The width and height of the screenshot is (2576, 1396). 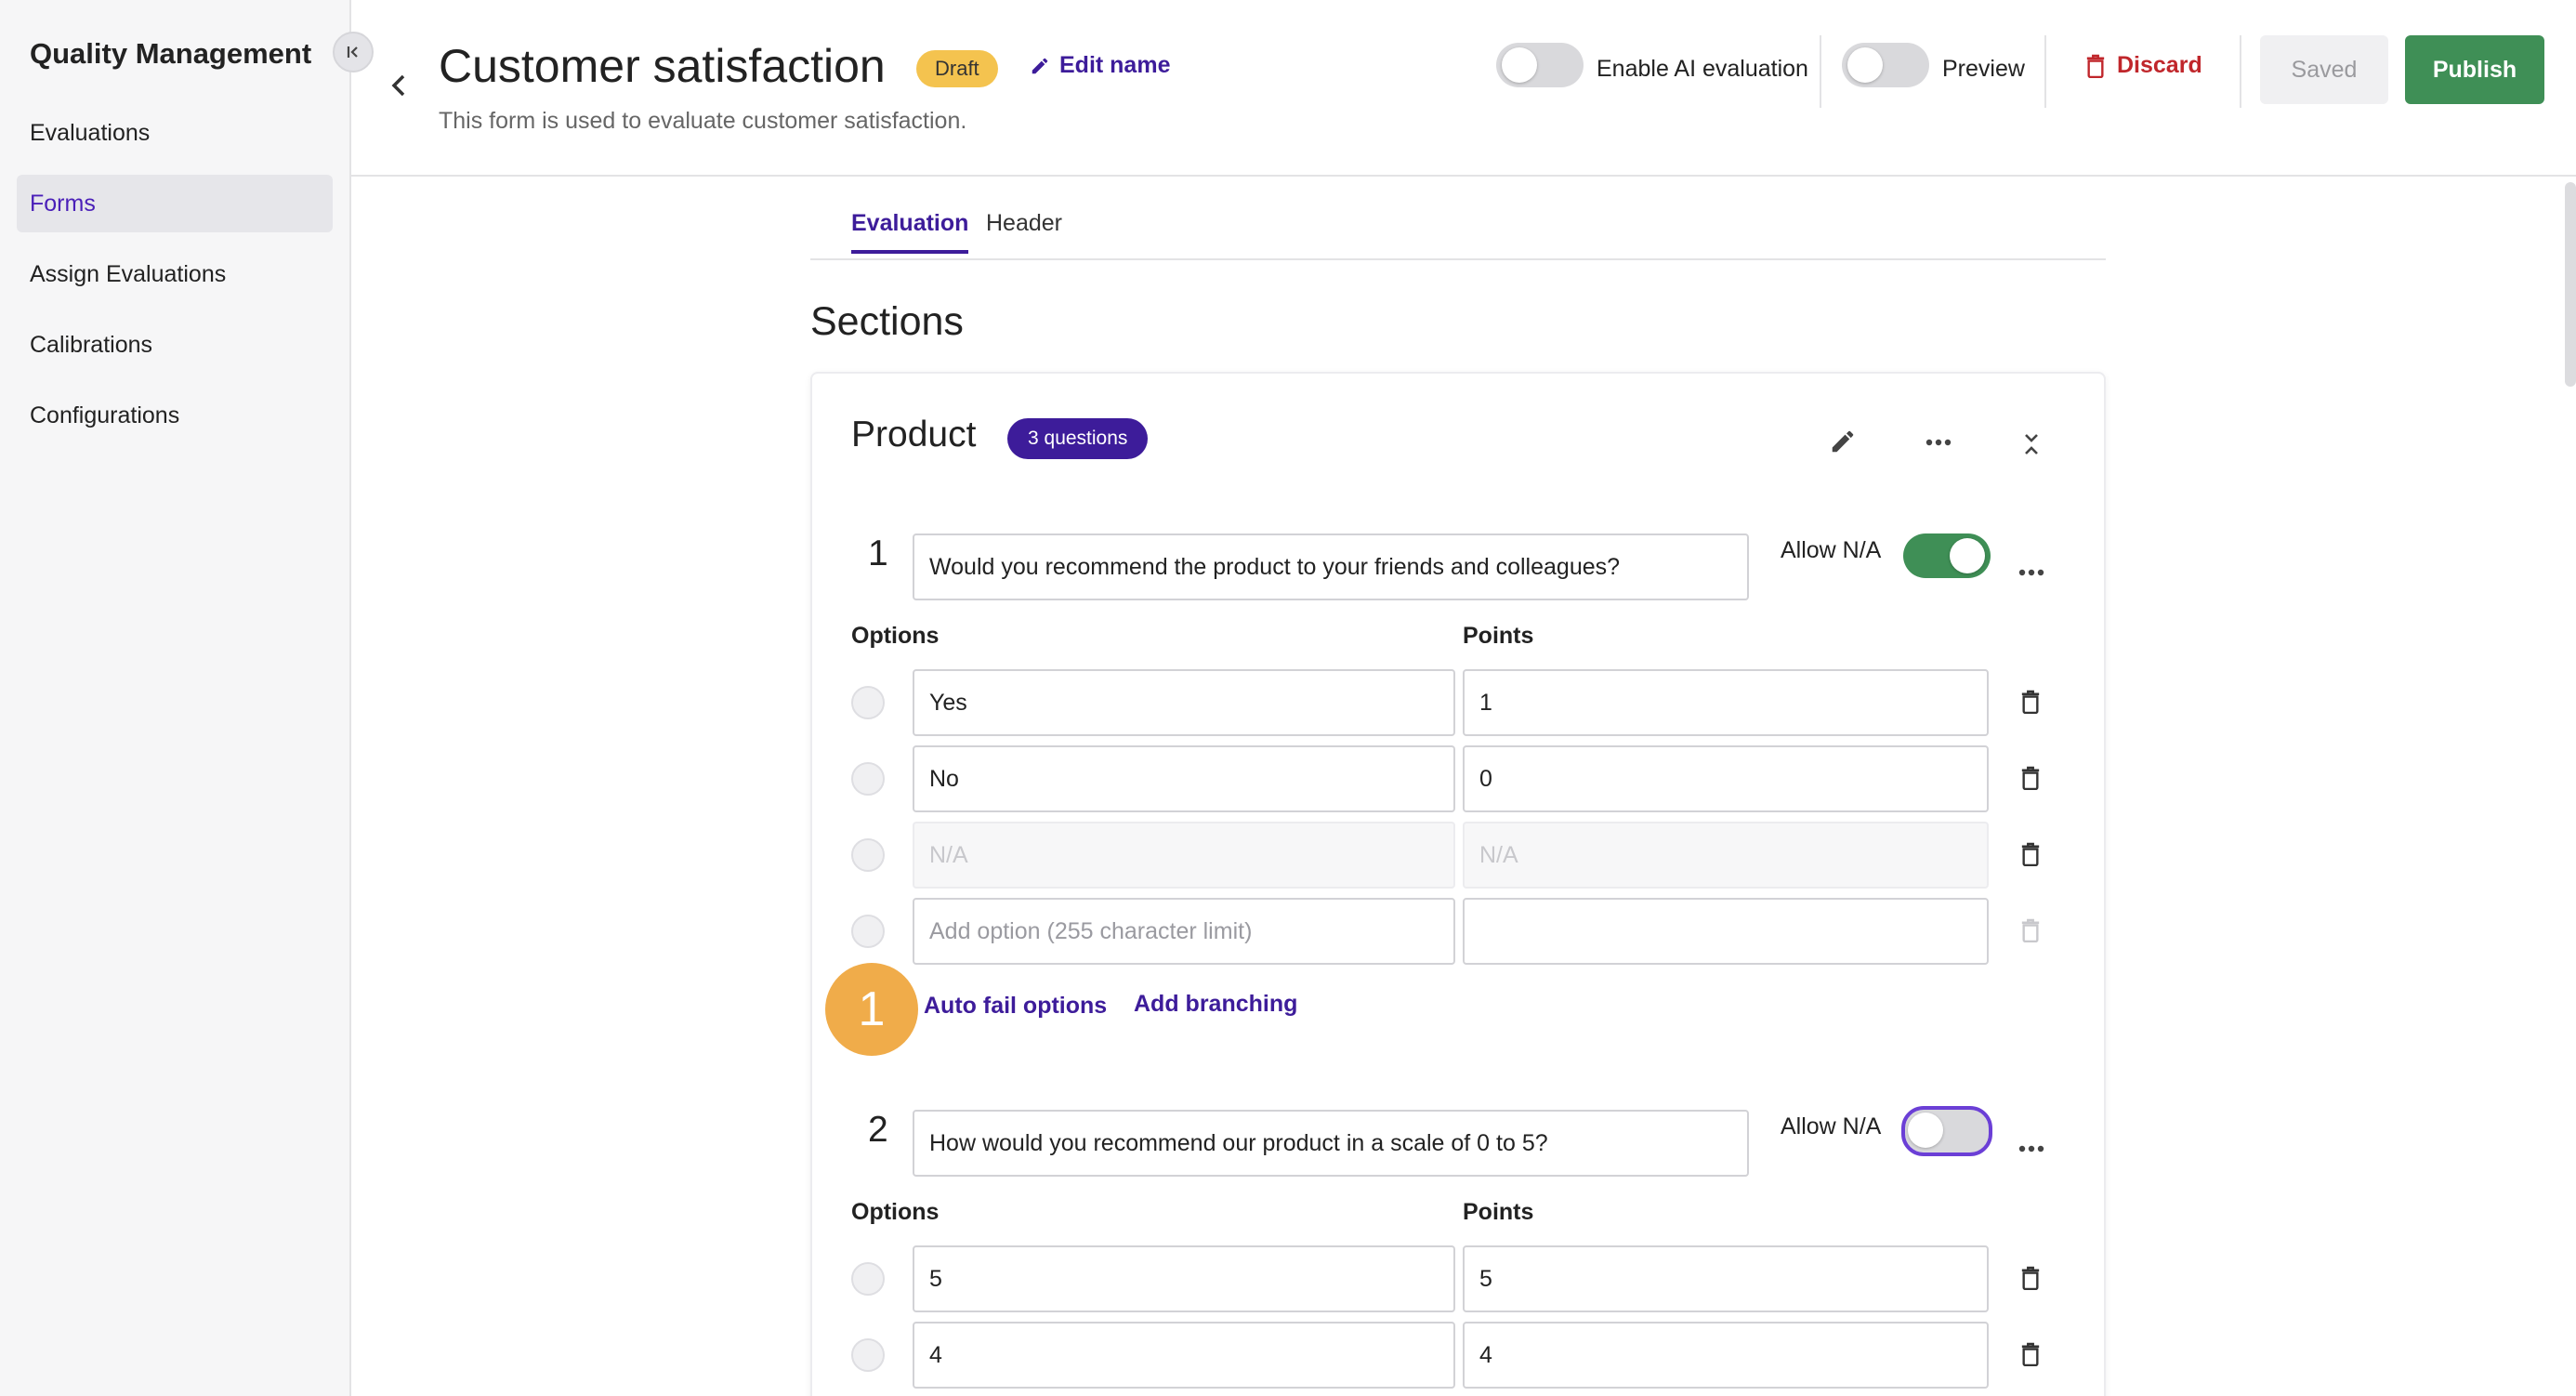 What do you see at coordinates (1040, 65) in the screenshot?
I see `pencil-icon` at bounding box center [1040, 65].